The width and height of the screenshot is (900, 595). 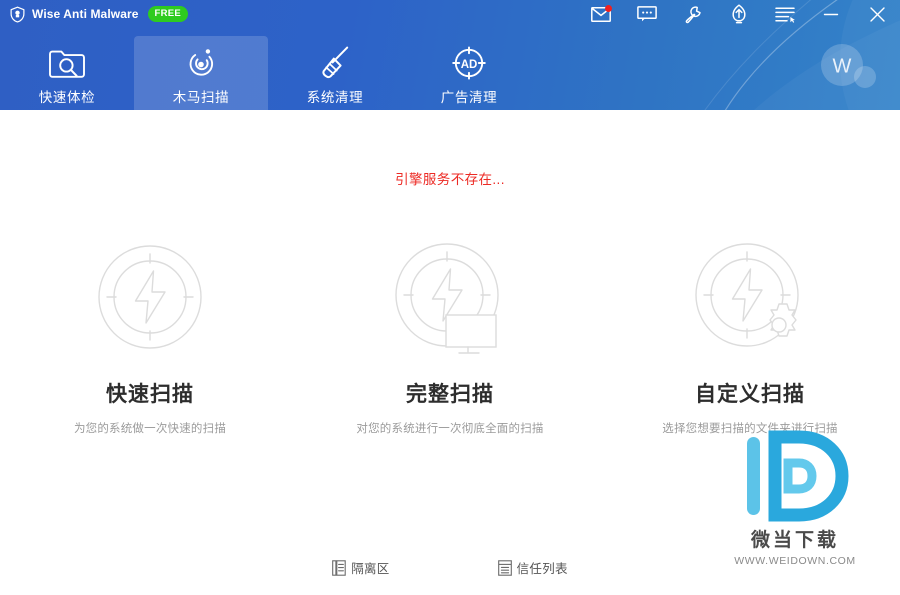 I want to click on messages-icon, so click(x=601, y=14).